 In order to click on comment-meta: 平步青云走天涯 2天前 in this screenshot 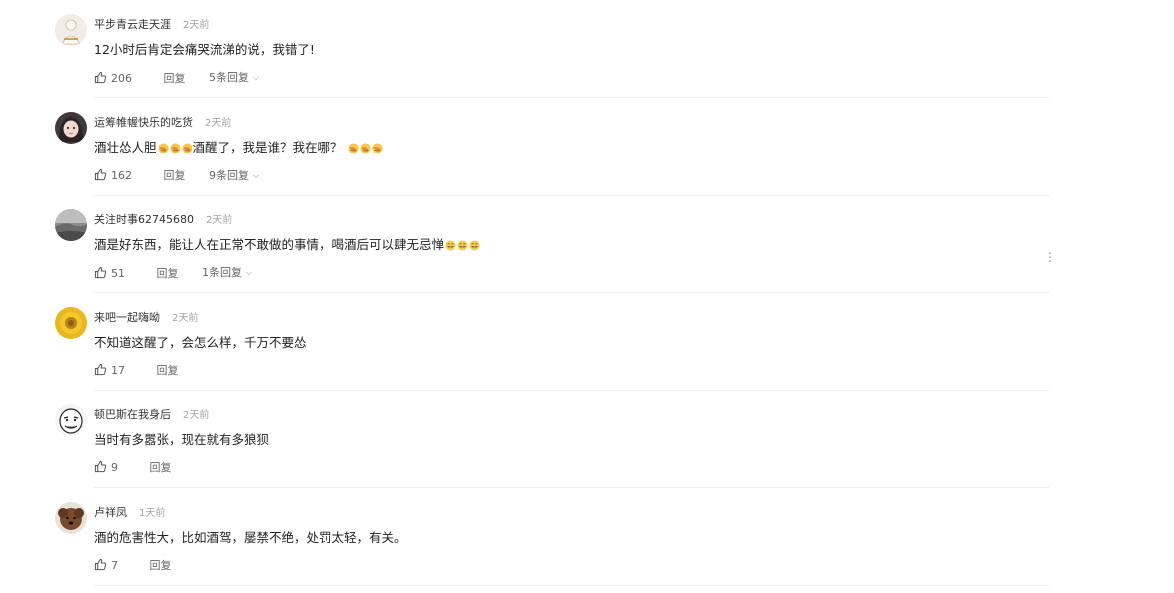, I will do `click(151, 23)`.